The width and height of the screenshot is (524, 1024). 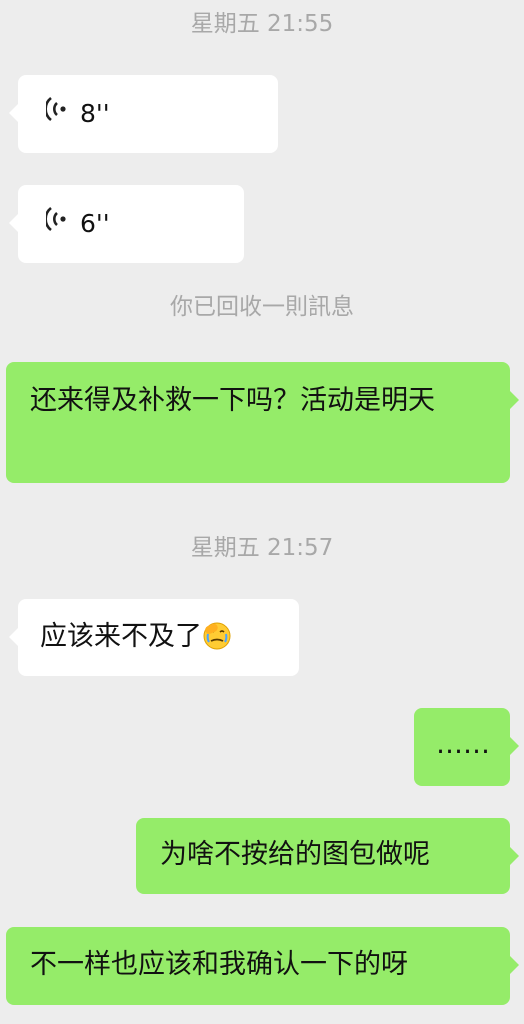 What do you see at coordinates (95, 223) in the screenshot?
I see `voice-duration: 6''` at bounding box center [95, 223].